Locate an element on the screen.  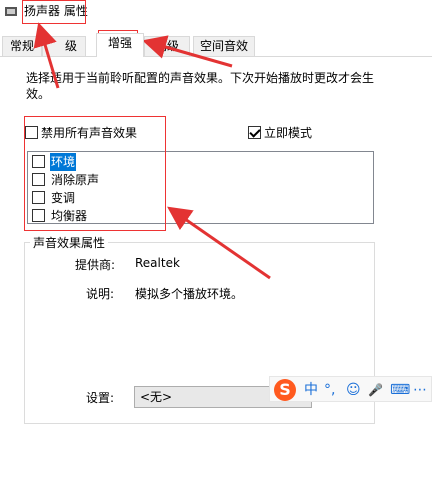
provider-value: Realtek is located at coordinates (157, 263).